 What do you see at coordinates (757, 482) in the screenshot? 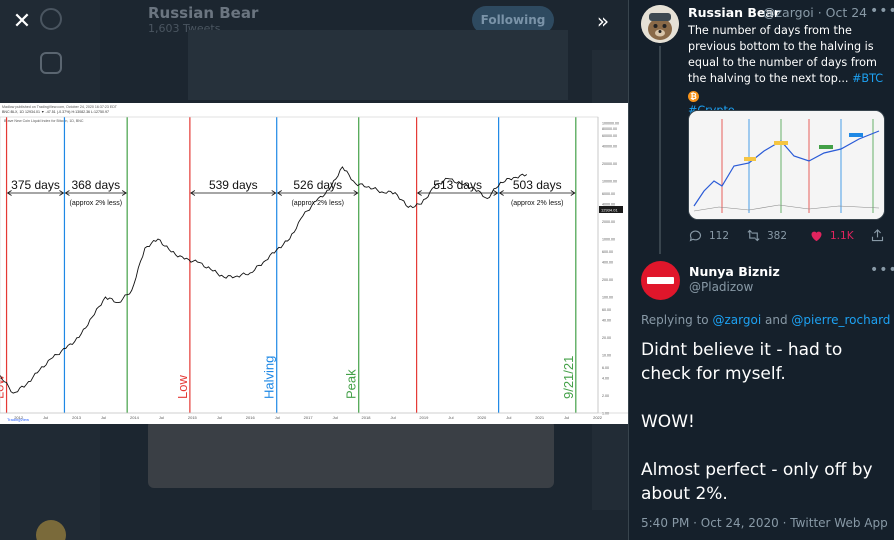
I see `tweet2-line3: Almost perfect - only off by about 2%.` at bounding box center [757, 482].